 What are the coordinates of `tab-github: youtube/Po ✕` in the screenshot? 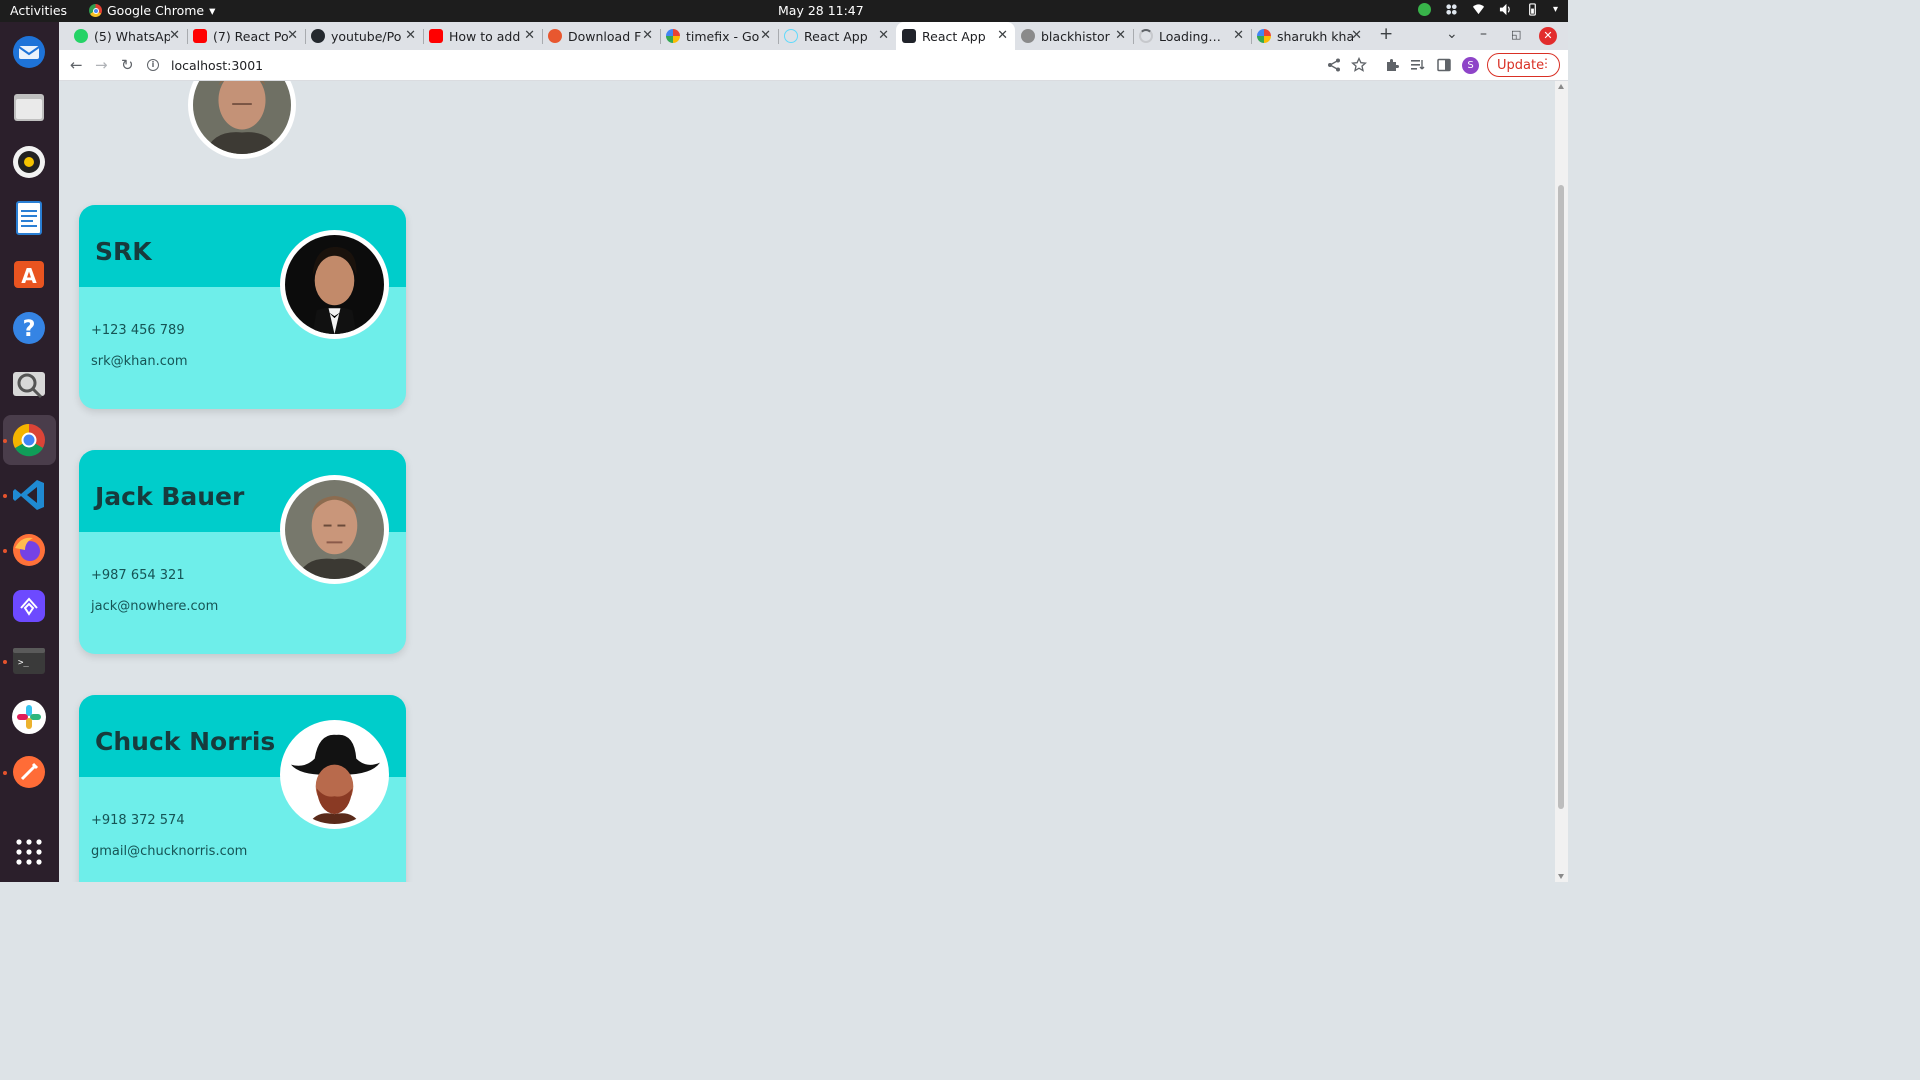 It's located at (364, 36).